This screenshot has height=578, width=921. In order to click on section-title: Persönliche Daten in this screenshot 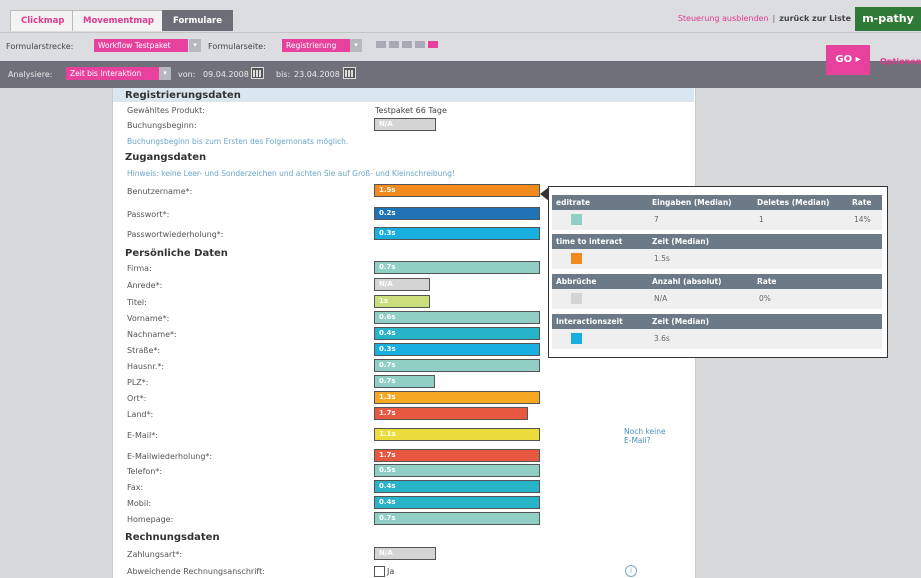, I will do `click(176, 253)`.